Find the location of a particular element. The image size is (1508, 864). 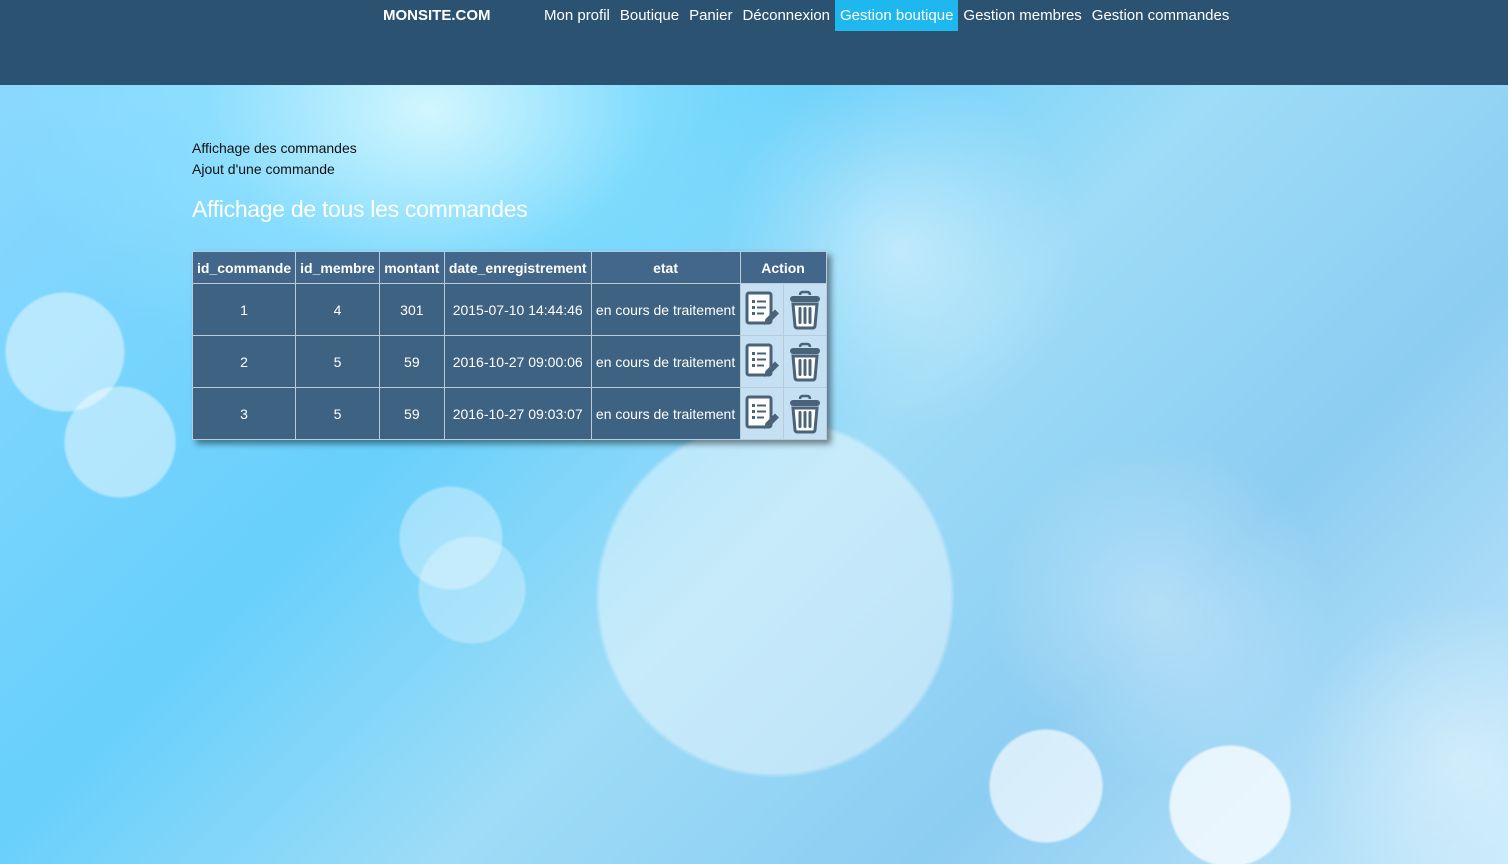

column-header-id-commande: id_commande is located at coordinates (244, 267).